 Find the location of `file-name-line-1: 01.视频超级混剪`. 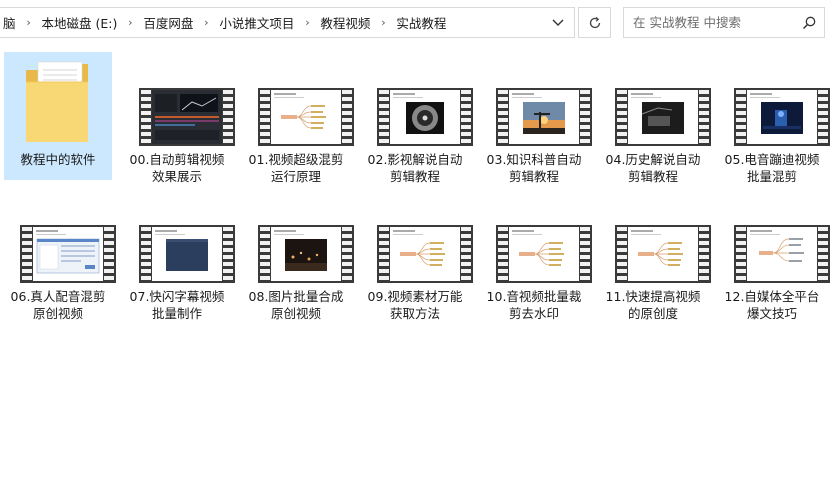

file-name-line-1: 01.视频超级混剪 is located at coordinates (296, 159).